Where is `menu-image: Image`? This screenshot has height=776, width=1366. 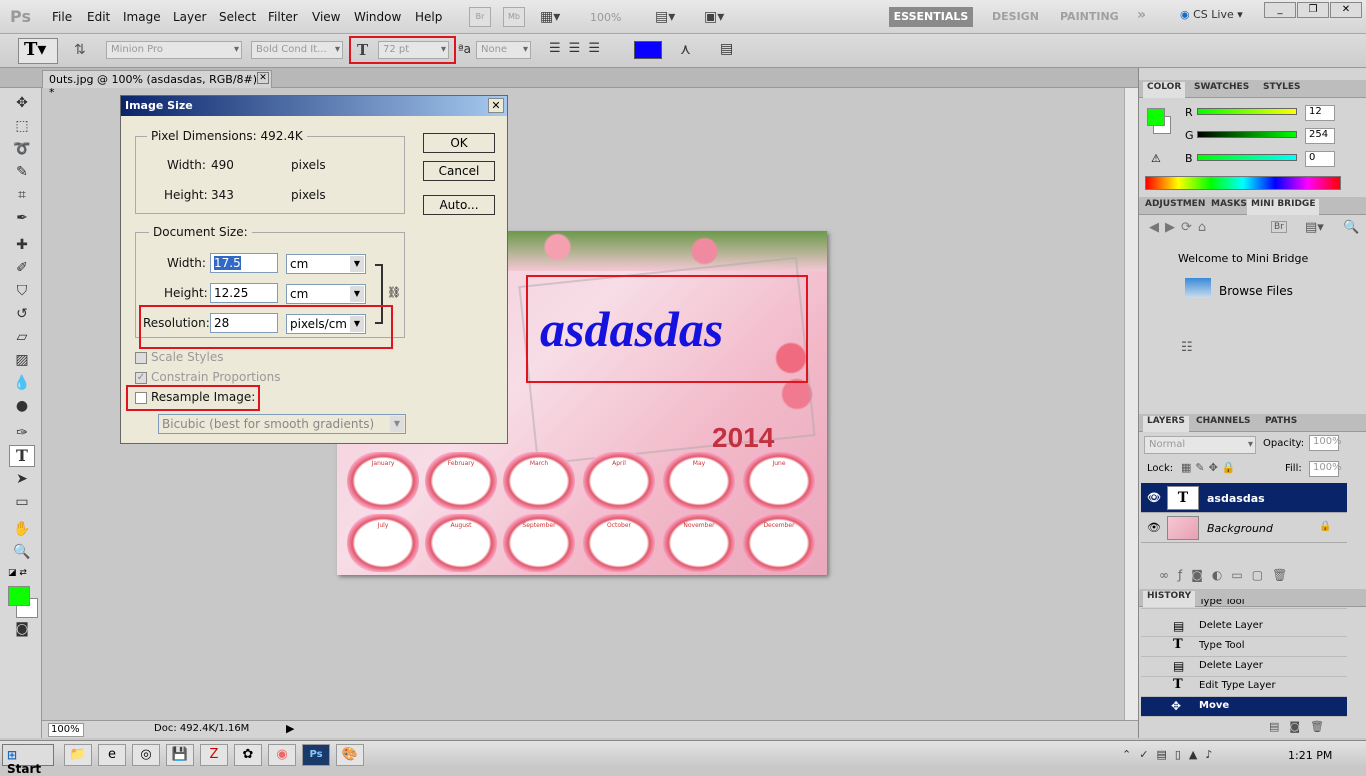 menu-image: Image is located at coordinates (142, 17).